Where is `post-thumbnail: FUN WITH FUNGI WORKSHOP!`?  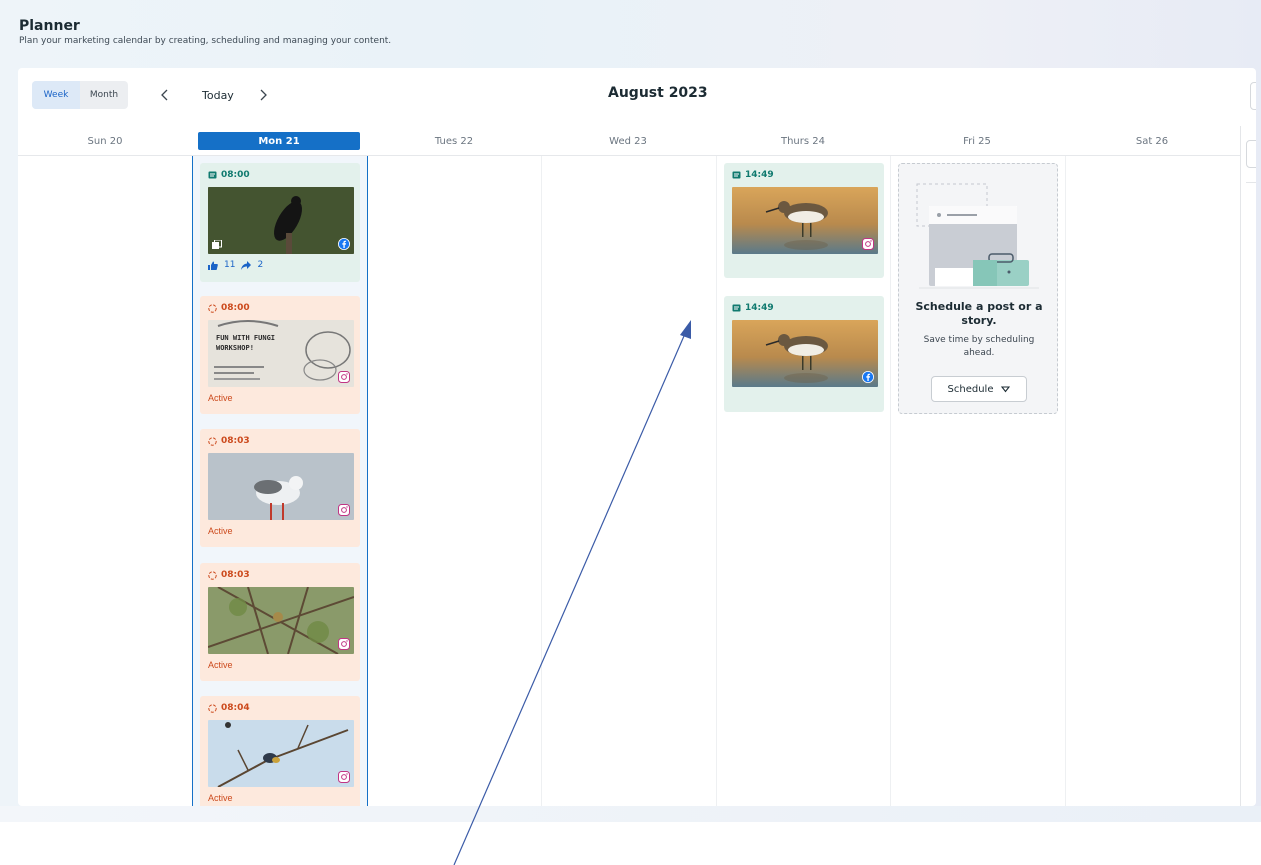
post-thumbnail: FUN WITH FUNGI WORKSHOP! is located at coordinates (281, 353).